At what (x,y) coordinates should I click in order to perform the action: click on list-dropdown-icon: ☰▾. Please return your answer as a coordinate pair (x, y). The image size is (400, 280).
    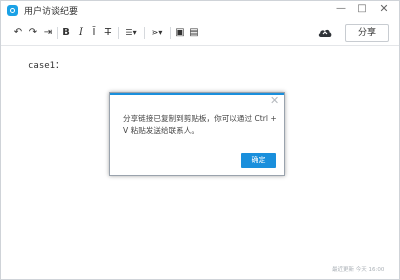
    Looking at the image, I should click on (131, 33).